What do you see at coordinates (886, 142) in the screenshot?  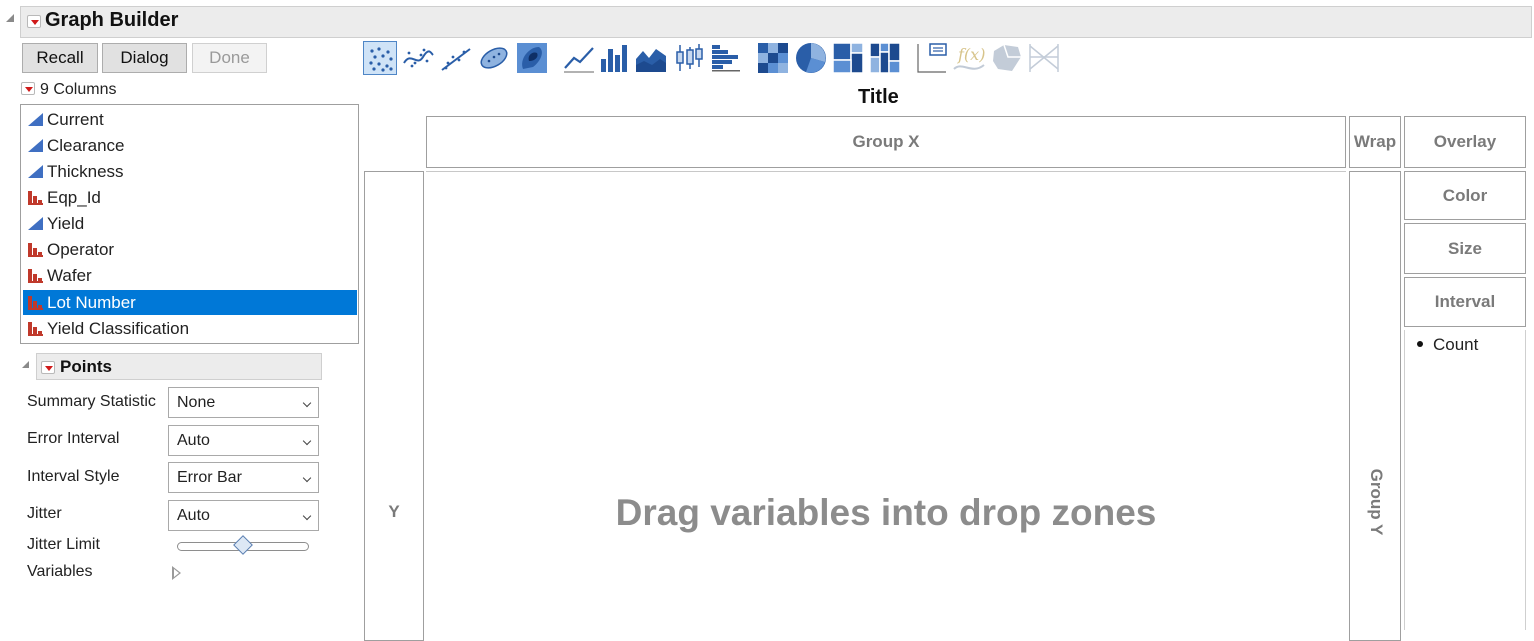 I see `group-x-drop-zone: Group X` at bounding box center [886, 142].